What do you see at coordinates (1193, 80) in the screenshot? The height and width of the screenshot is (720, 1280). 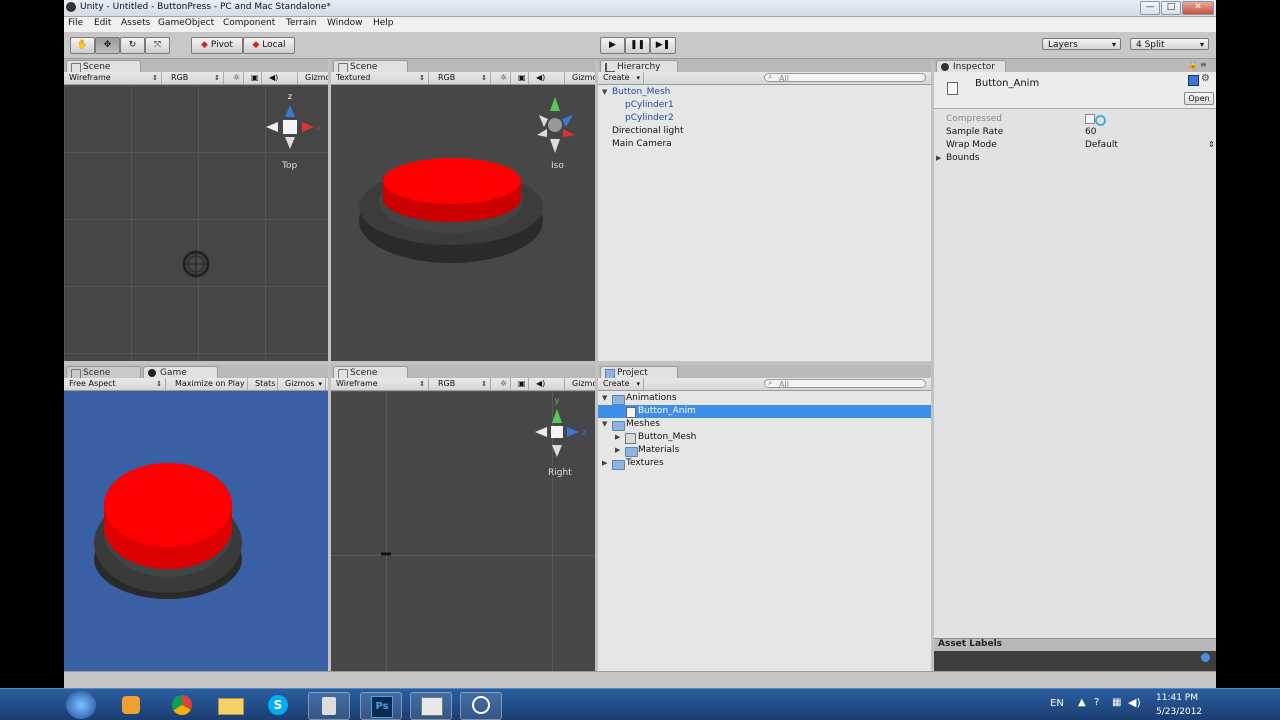 I see `help-icon` at bounding box center [1193, 80].